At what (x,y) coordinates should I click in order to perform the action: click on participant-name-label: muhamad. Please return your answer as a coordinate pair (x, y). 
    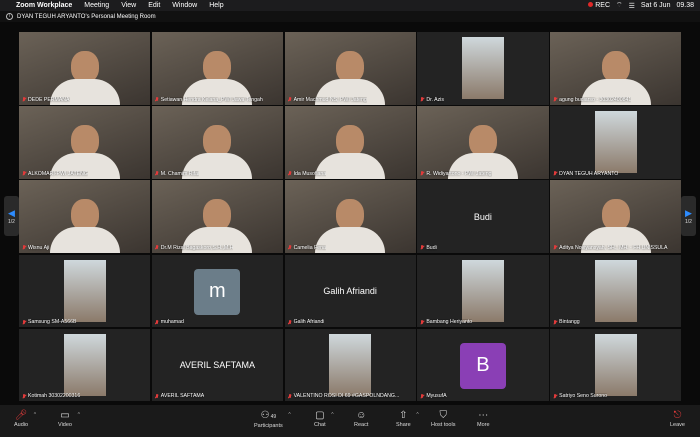
    Looking at the image, I should click on (169, 322).